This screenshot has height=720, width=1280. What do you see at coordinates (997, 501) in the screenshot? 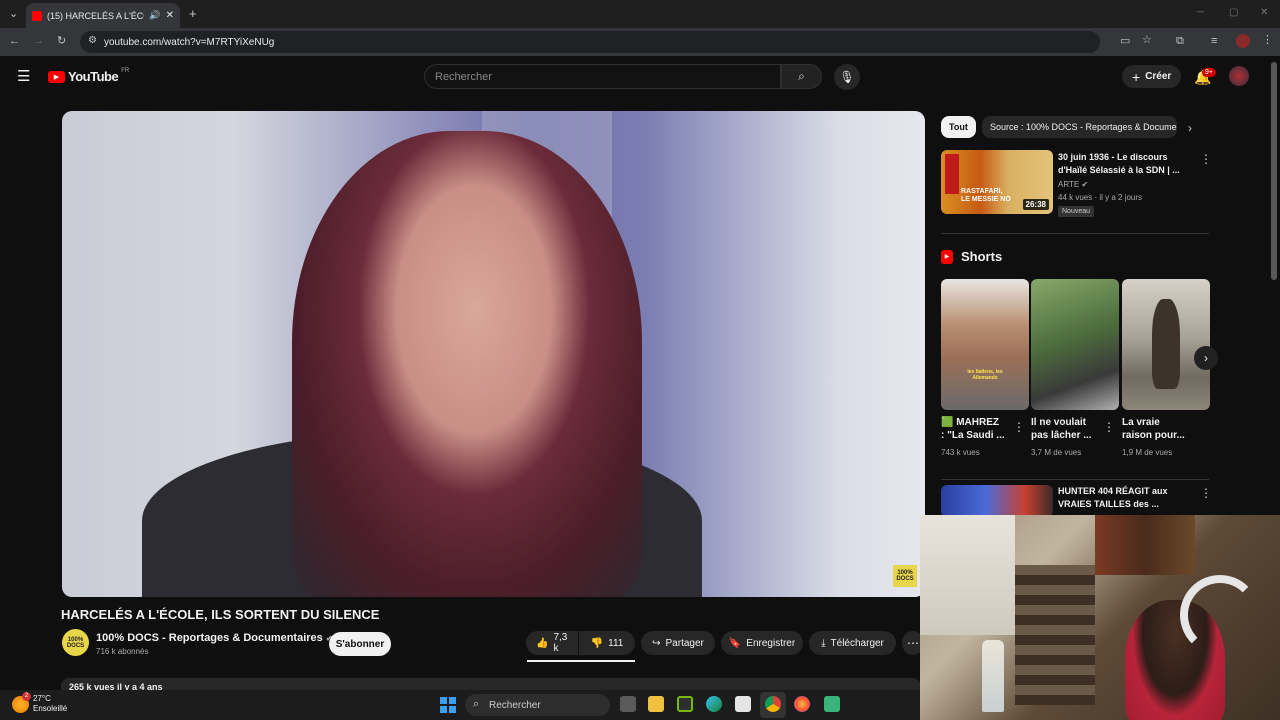
I see `rec-thumbnail` at bounding box center [997, 501].